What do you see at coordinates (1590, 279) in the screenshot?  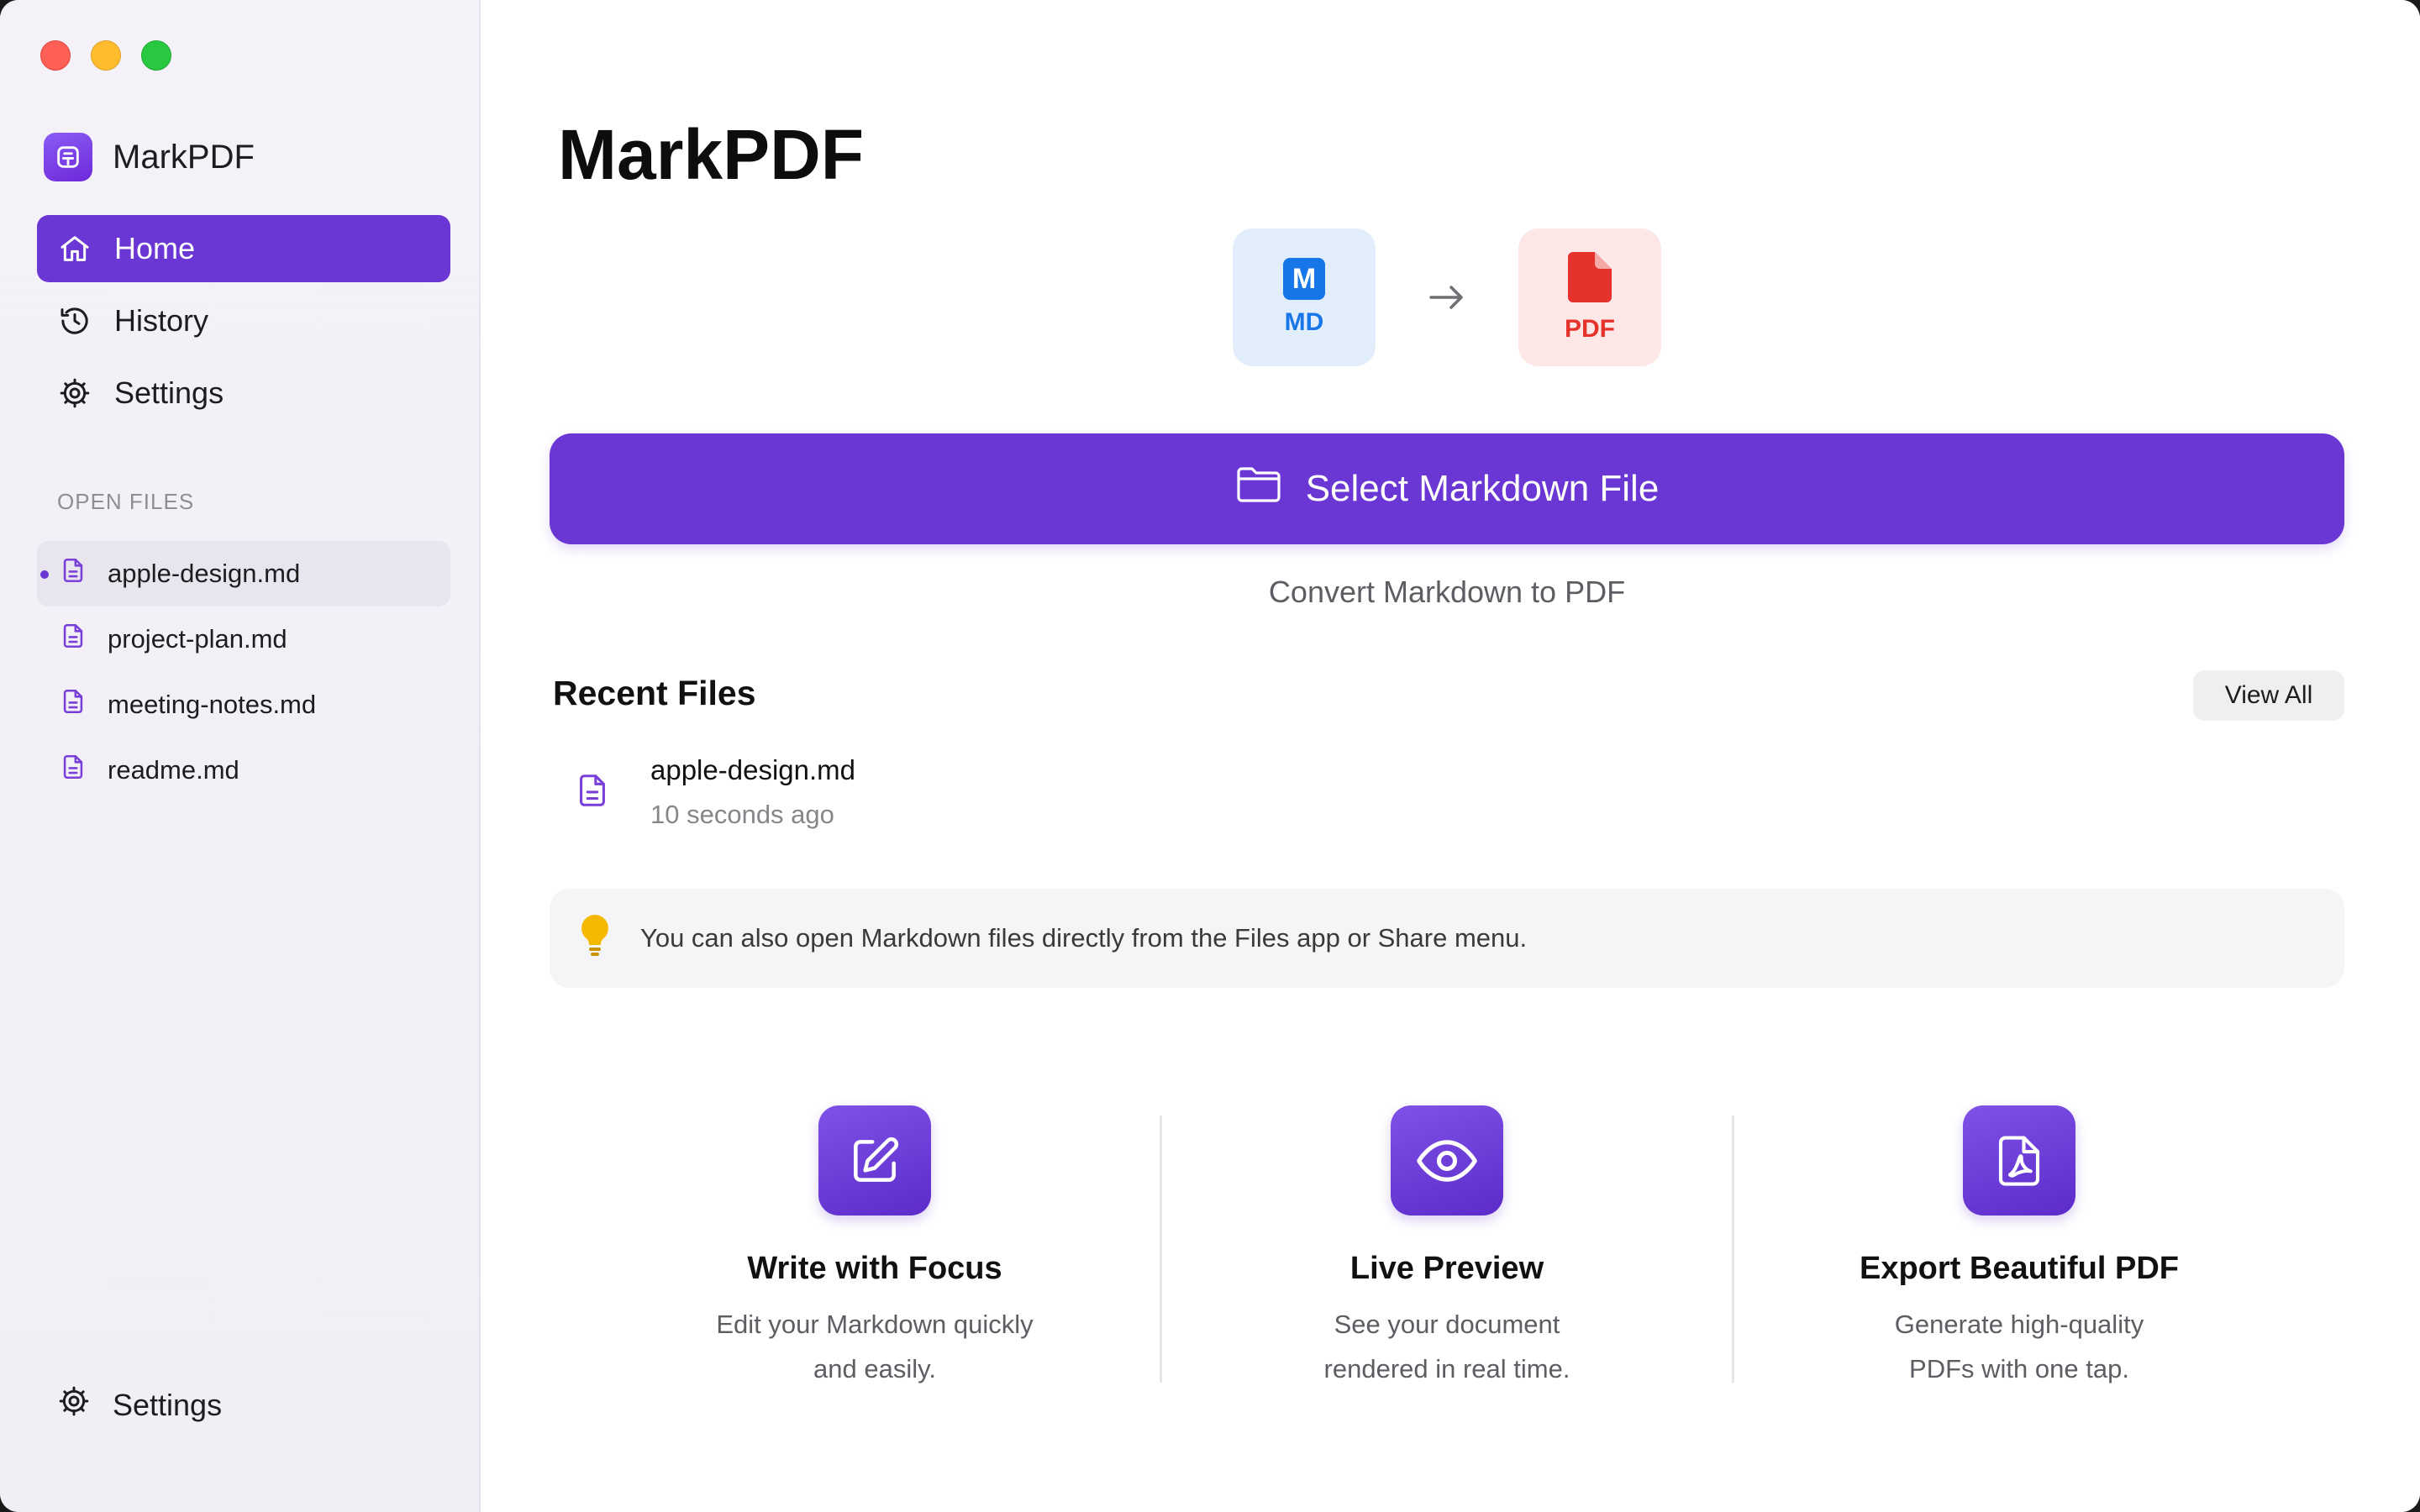 I see `pdf-file-icon` at bounding box center [1590, 279].